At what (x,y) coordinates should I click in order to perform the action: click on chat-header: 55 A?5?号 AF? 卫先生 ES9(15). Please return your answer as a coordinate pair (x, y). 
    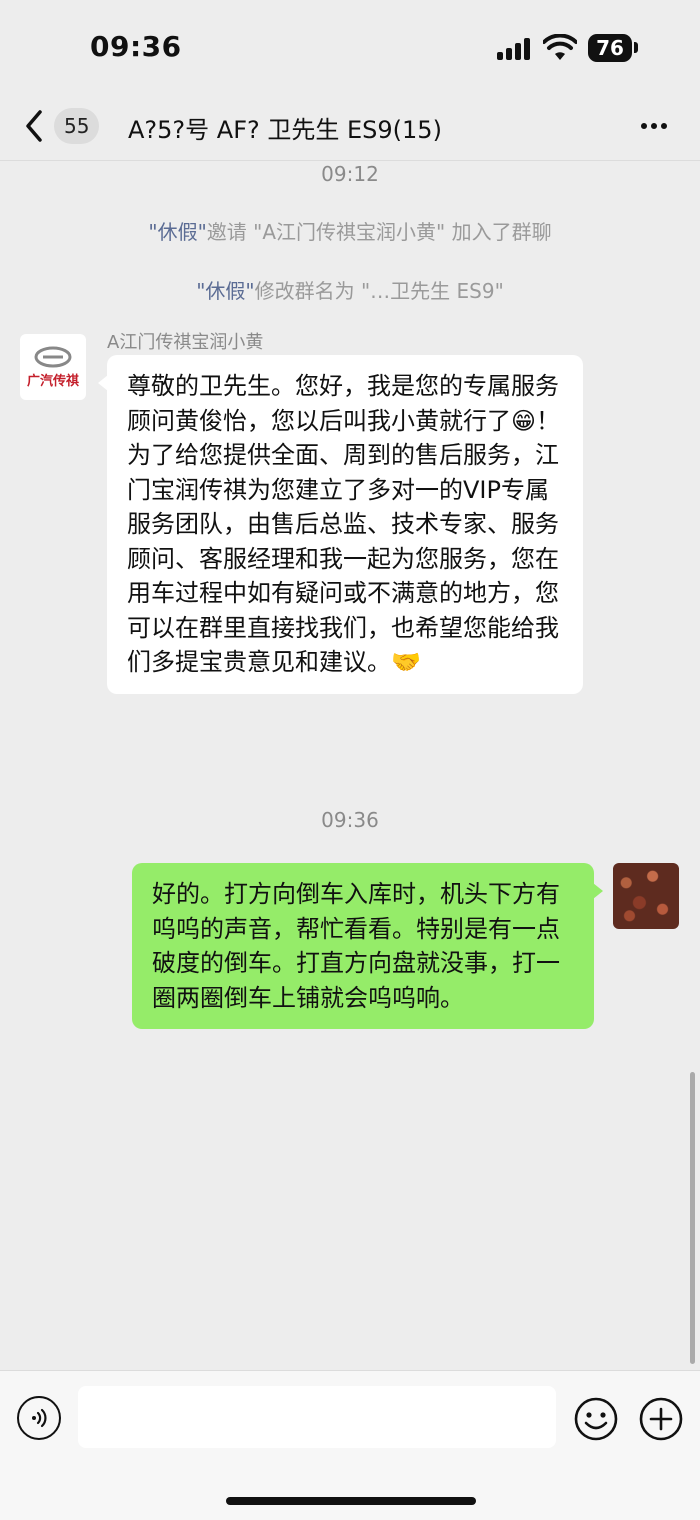
    Looking at the image, I should click on (350, 128).